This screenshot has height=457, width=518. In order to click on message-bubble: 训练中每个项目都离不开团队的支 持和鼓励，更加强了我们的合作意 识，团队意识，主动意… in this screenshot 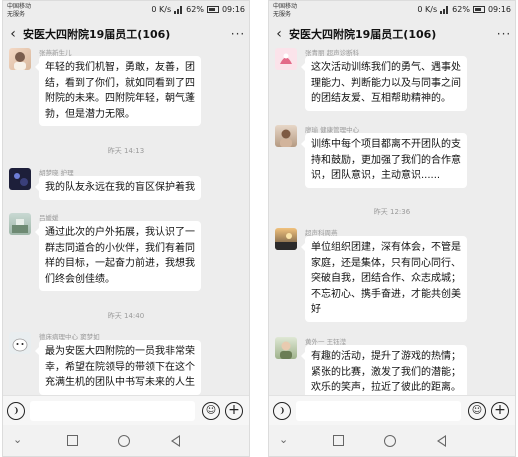, I will do `click(384, 160)`.